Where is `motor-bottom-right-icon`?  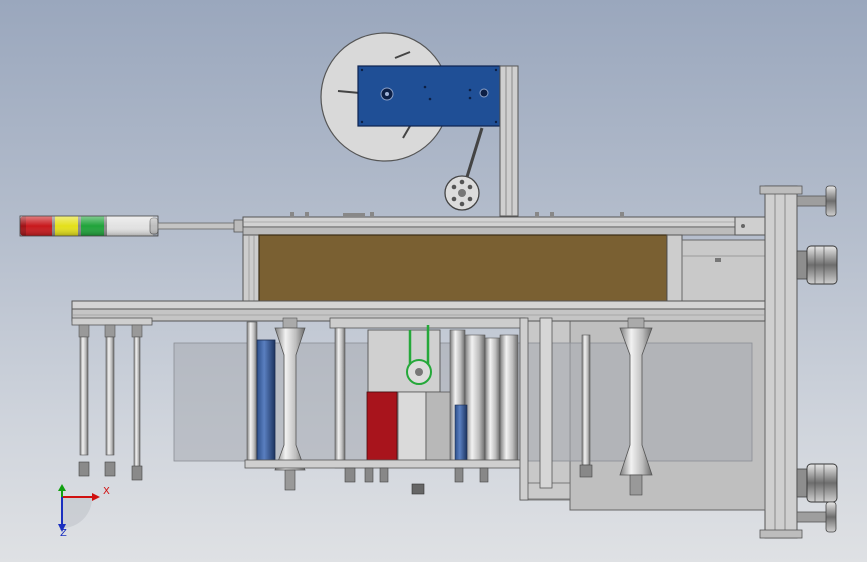
motor-bottom-right-icon is located at coordinates (817, 483).